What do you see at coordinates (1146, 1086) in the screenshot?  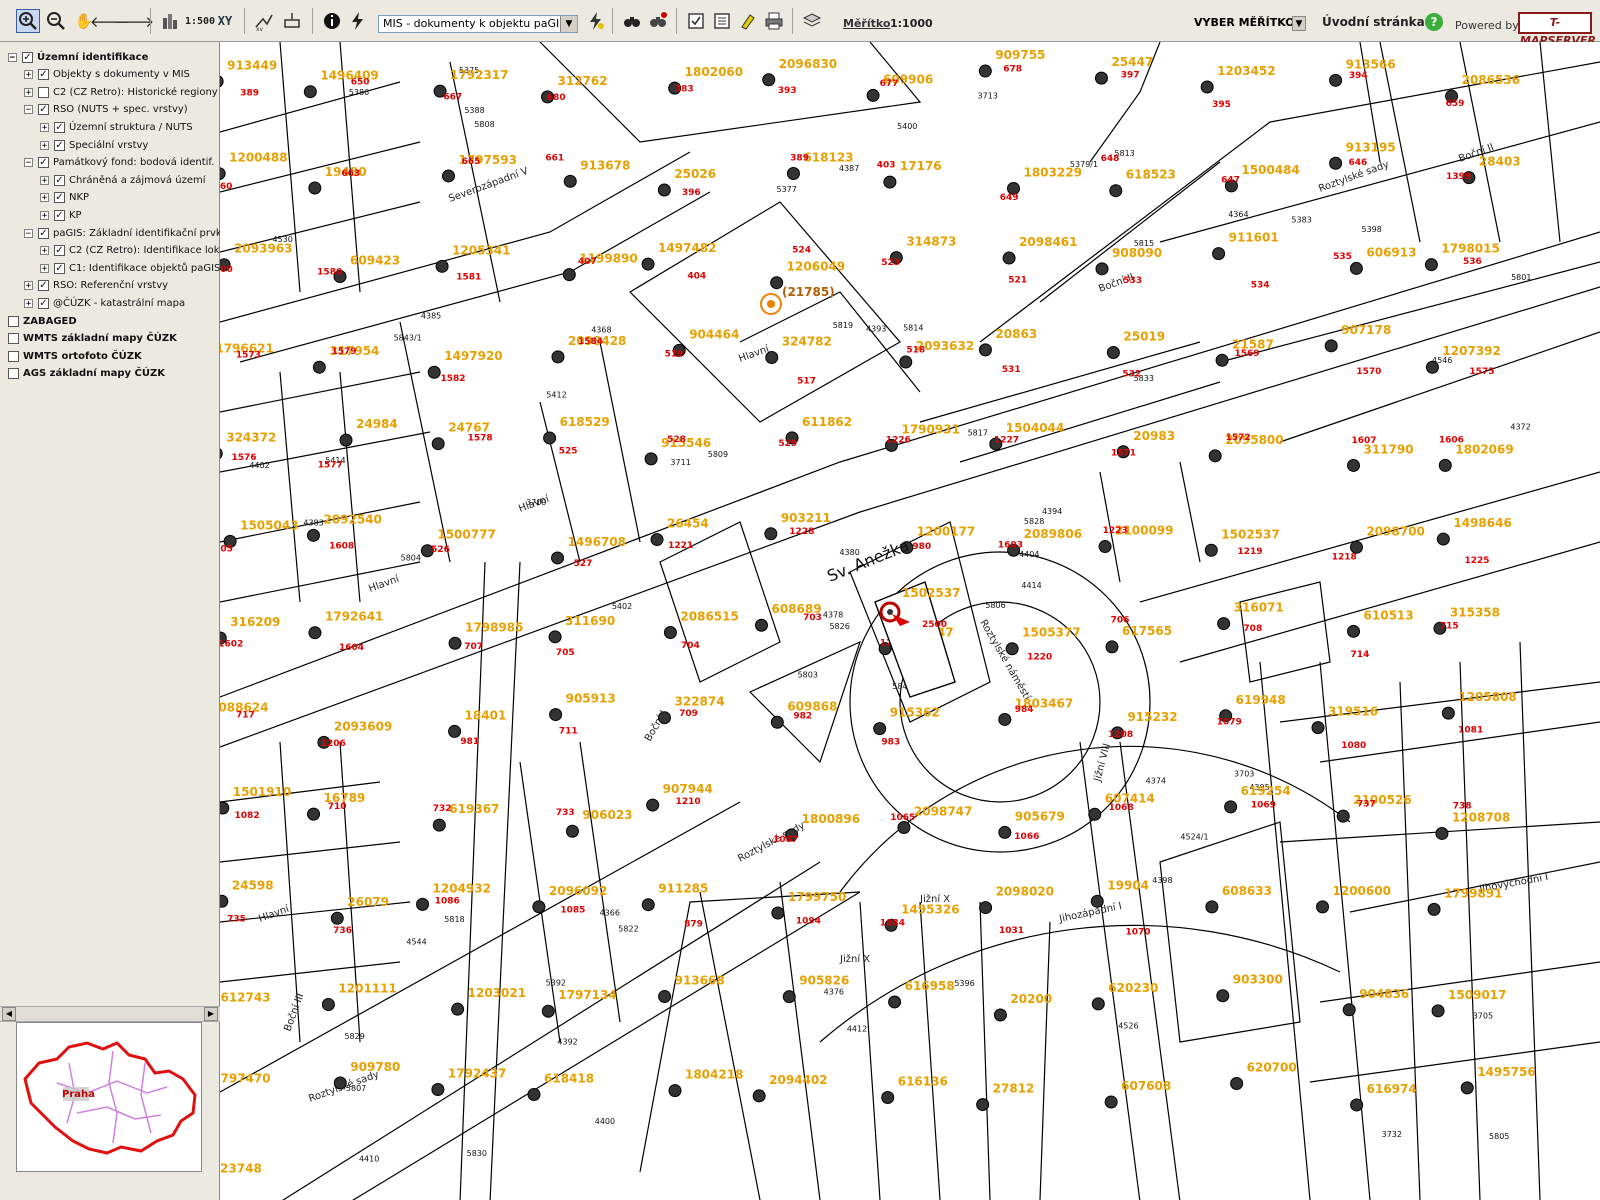 I see `object-id-label: 607608` at bounding box center [1146, 1086].